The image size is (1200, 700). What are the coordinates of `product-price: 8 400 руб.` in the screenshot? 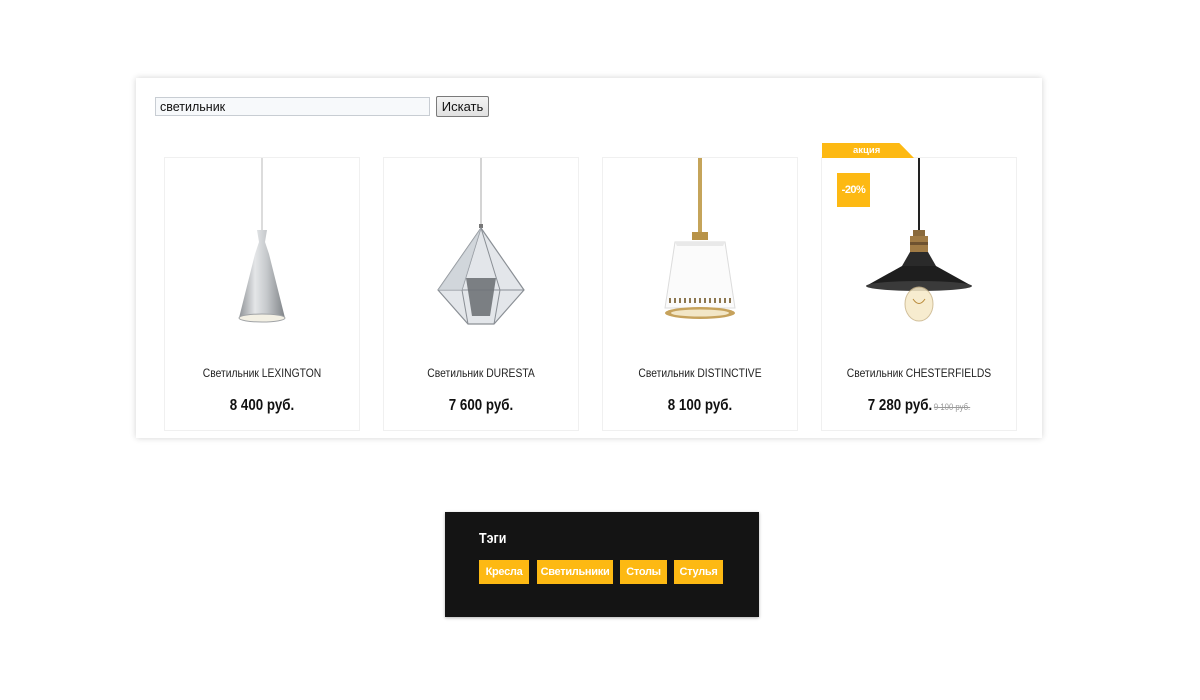 It's located at (262, 406).